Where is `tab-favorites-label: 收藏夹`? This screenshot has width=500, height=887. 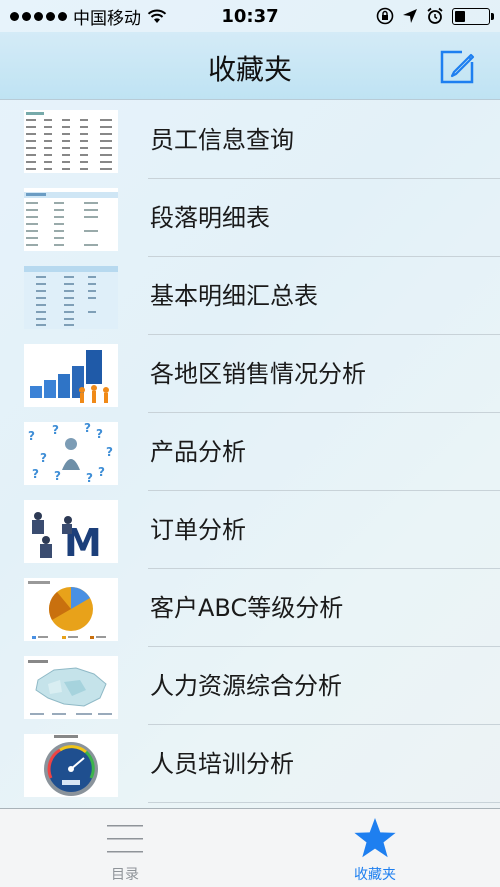
tab-favorites-label: 收藏夹 is located at coordinates (375, 875).